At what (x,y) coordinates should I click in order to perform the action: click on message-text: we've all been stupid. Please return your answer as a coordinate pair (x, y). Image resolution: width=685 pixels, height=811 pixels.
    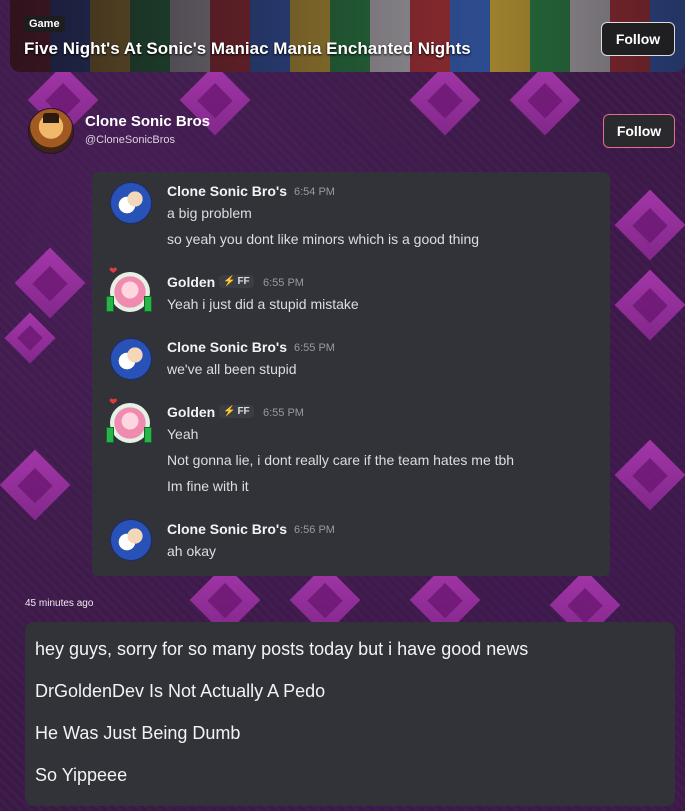
    Looking at the image, I should click on (232, 369).